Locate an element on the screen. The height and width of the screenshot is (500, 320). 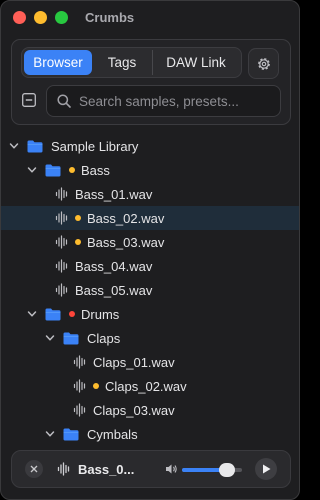
tree-folder-row: Bass is located at coordinates (150, 170).